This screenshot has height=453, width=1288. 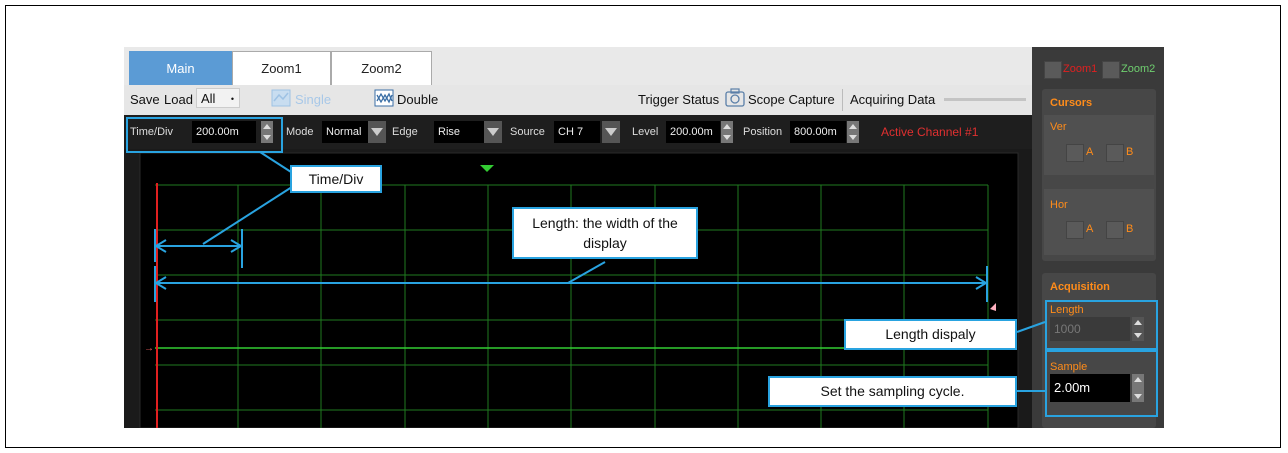 What do you see at coordinates (527, 132) in the screenshot?
I see `source-label: Source` at bounding box center [527, 132].